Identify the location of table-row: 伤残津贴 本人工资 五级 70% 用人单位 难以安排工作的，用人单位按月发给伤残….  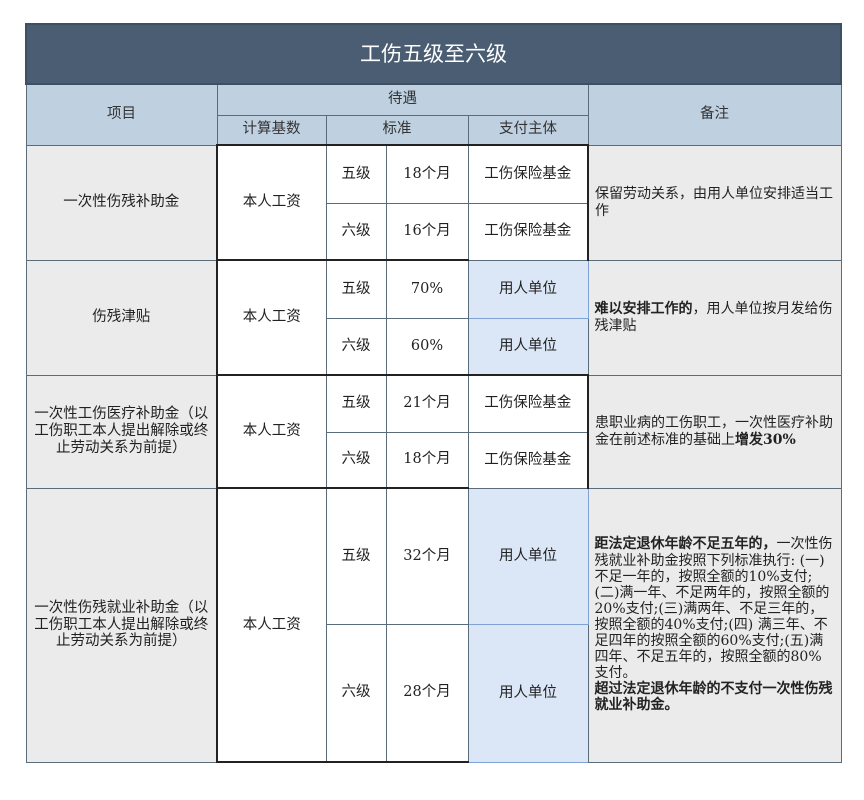
(433, 317).